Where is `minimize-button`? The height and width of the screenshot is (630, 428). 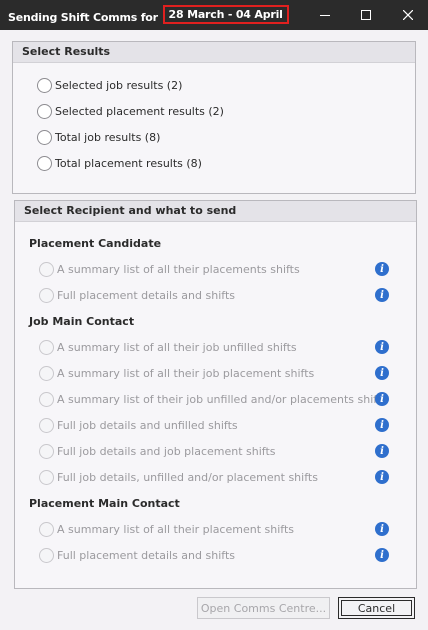
minimize-button is located at coordinates (325, 15).